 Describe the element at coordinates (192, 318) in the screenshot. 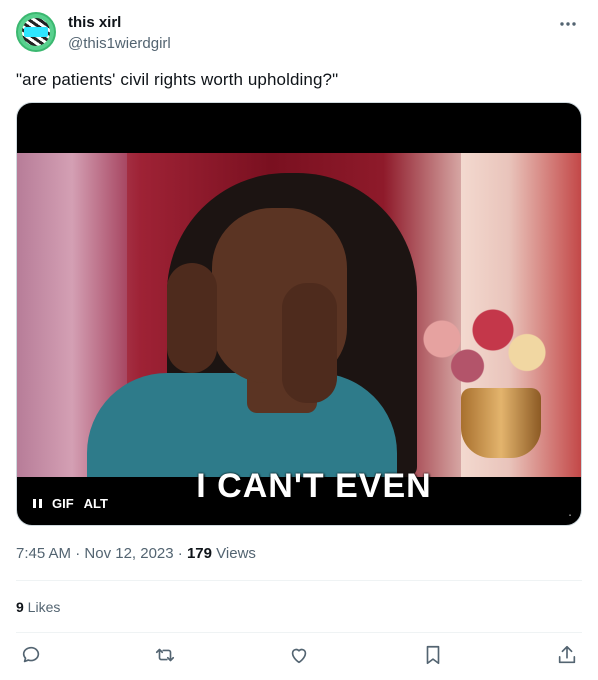

I see `hand-left` at that location.